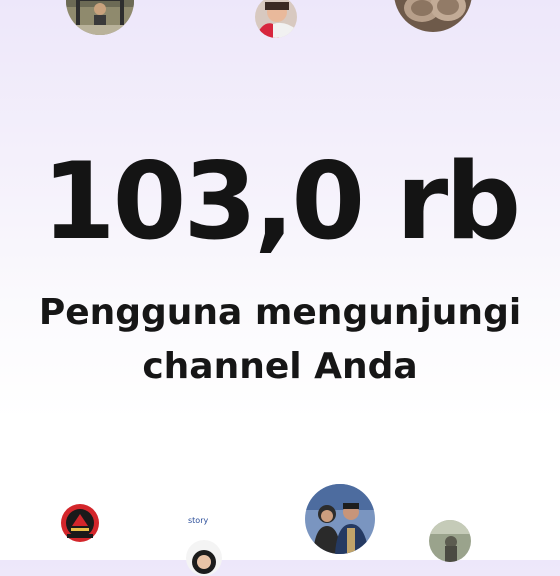  What do you see at coordinates (340, 519) in the screenshot?
I see `avatar-couple-photo` at bounding box center [340, 519].